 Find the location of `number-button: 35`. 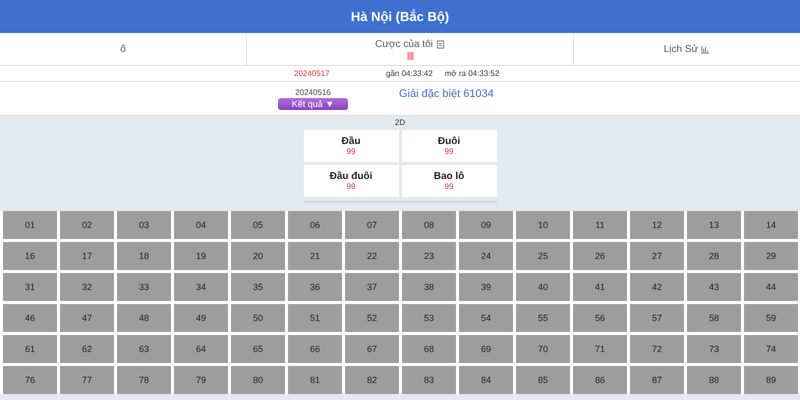

number-button: 35 is located at coordinates (258, 287).